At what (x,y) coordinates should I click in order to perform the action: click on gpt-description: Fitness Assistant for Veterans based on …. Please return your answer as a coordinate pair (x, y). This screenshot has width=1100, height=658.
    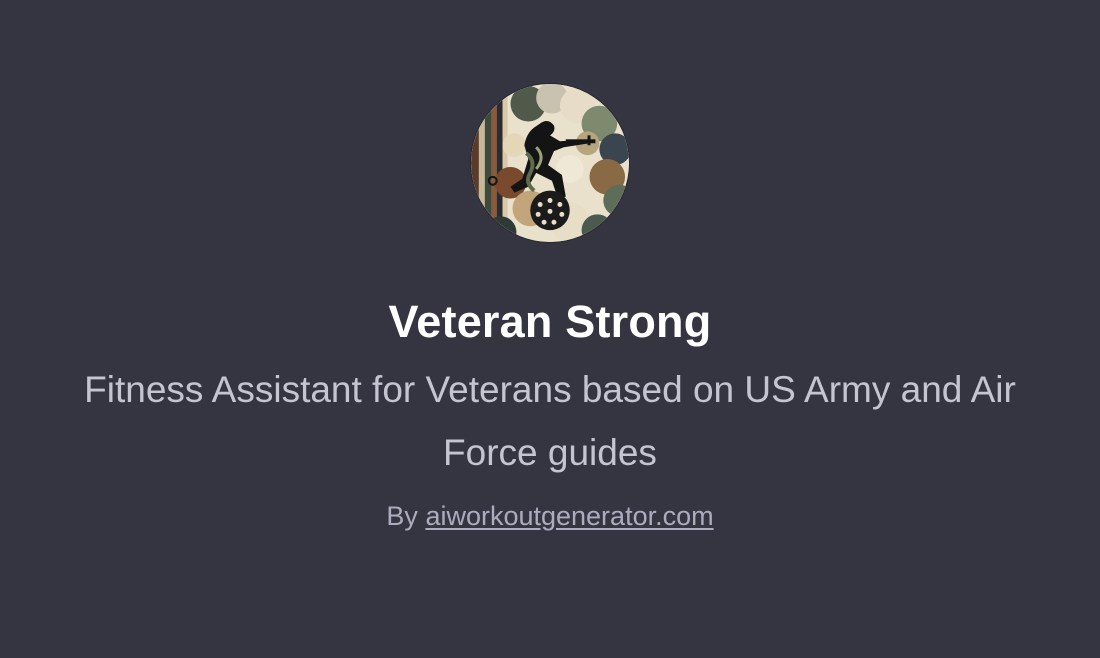
    Looking at the image, I should click on (550, 421).